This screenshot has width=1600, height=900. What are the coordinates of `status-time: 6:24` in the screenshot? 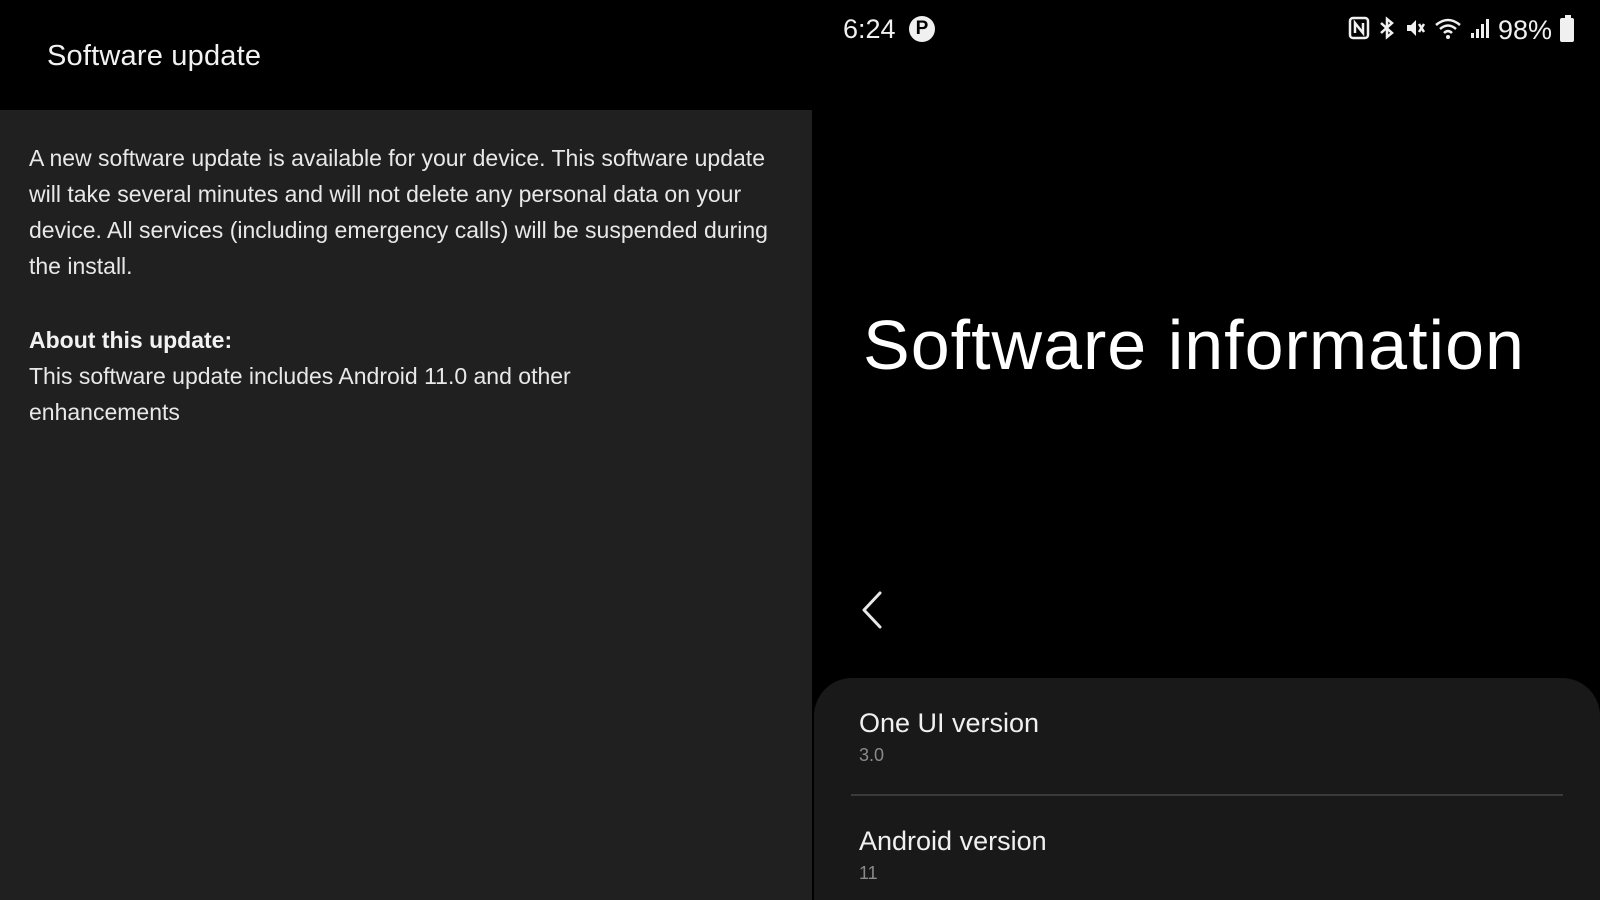 It's located at (869, 29).